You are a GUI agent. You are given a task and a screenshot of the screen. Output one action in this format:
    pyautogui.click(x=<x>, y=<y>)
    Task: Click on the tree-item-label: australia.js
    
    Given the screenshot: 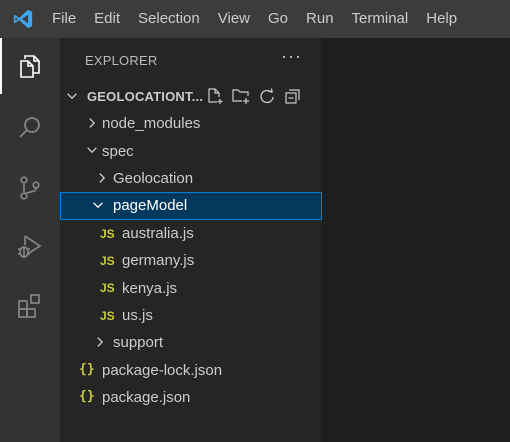 What is the action you would take?
    pyautogui.click(x=158, y=233)
    